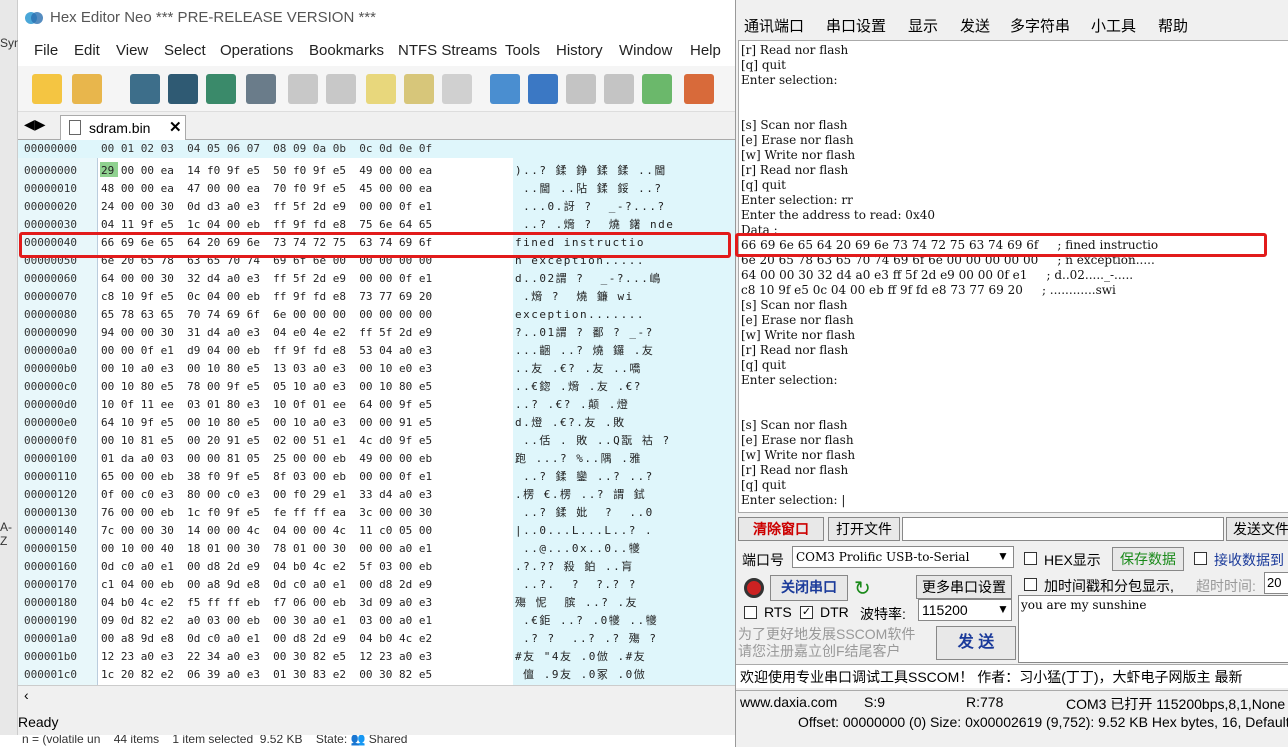 This screenshot has width=1288, height=747. What do you see at coordinates (183, 89) in the screenshot?
I see `save-as-icon` at bounding box center [183, 89].